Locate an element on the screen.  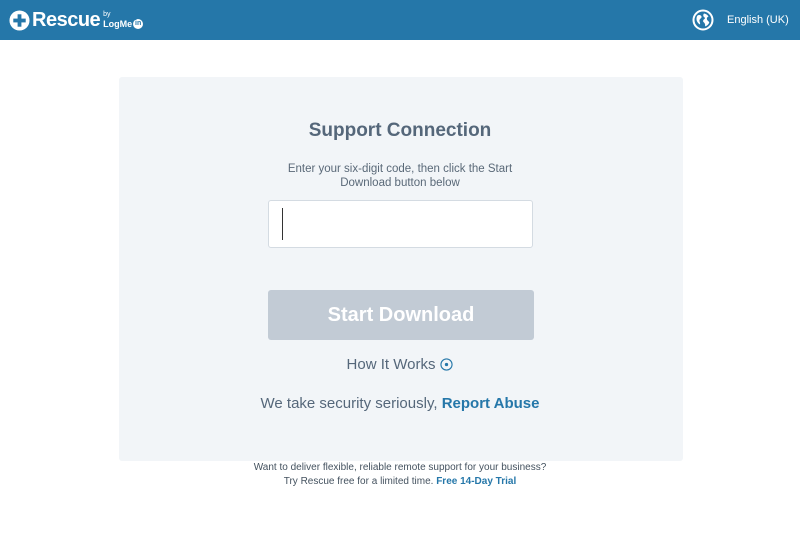
security-notice: We take security seriously, Report Abuse is located at coordinates (400, 403).